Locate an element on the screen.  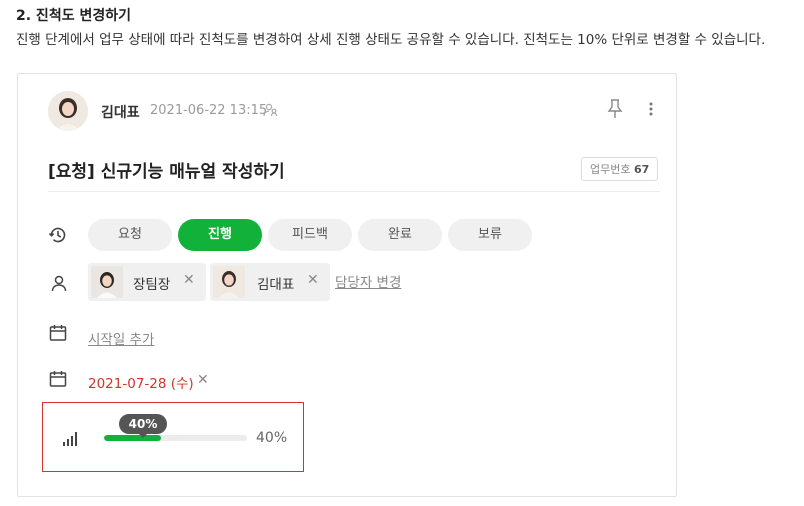
add-start-date-link: 시작일 추가 is located at coordinates (121, 338).